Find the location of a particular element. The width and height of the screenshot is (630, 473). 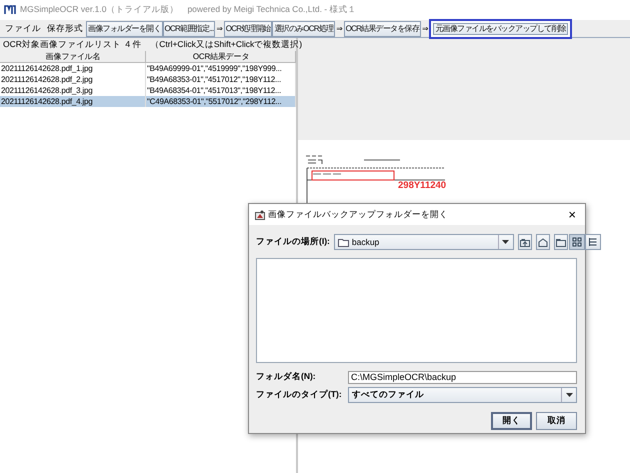

close-button: × is located at coordinates (572, 214).